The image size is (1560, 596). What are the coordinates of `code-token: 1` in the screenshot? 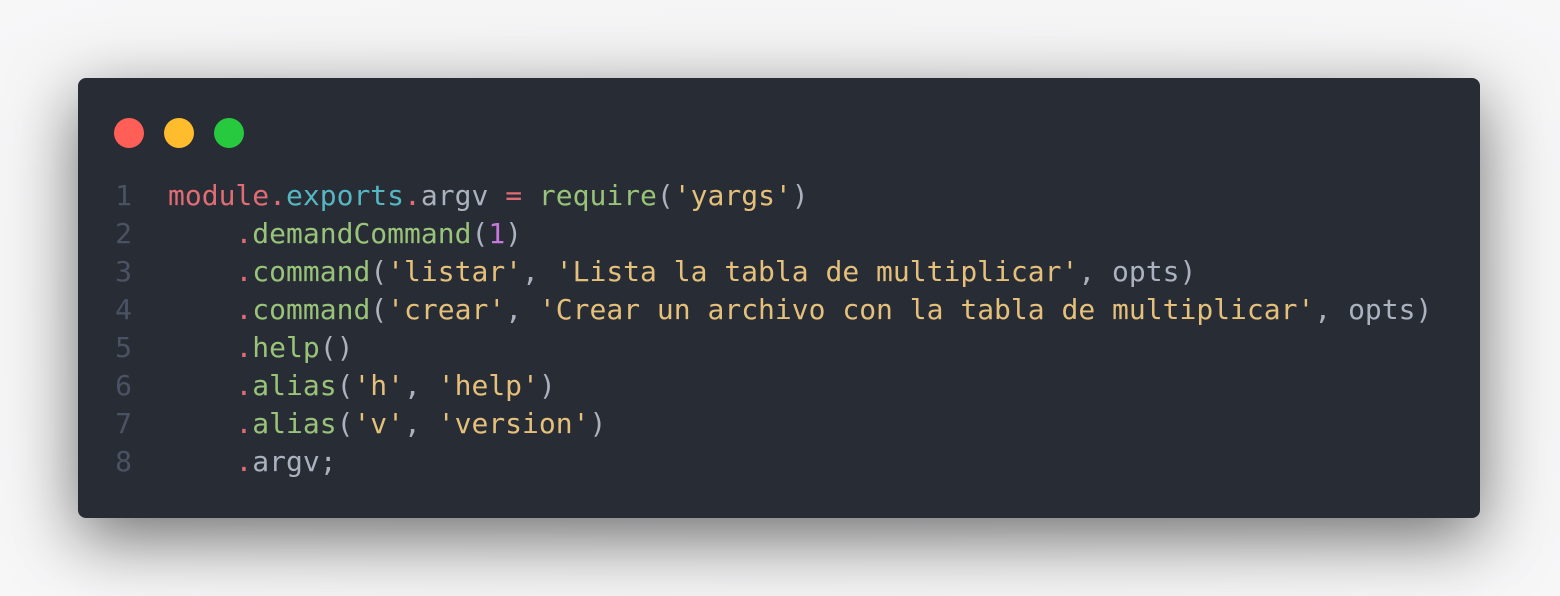 It's located at (497, 233).